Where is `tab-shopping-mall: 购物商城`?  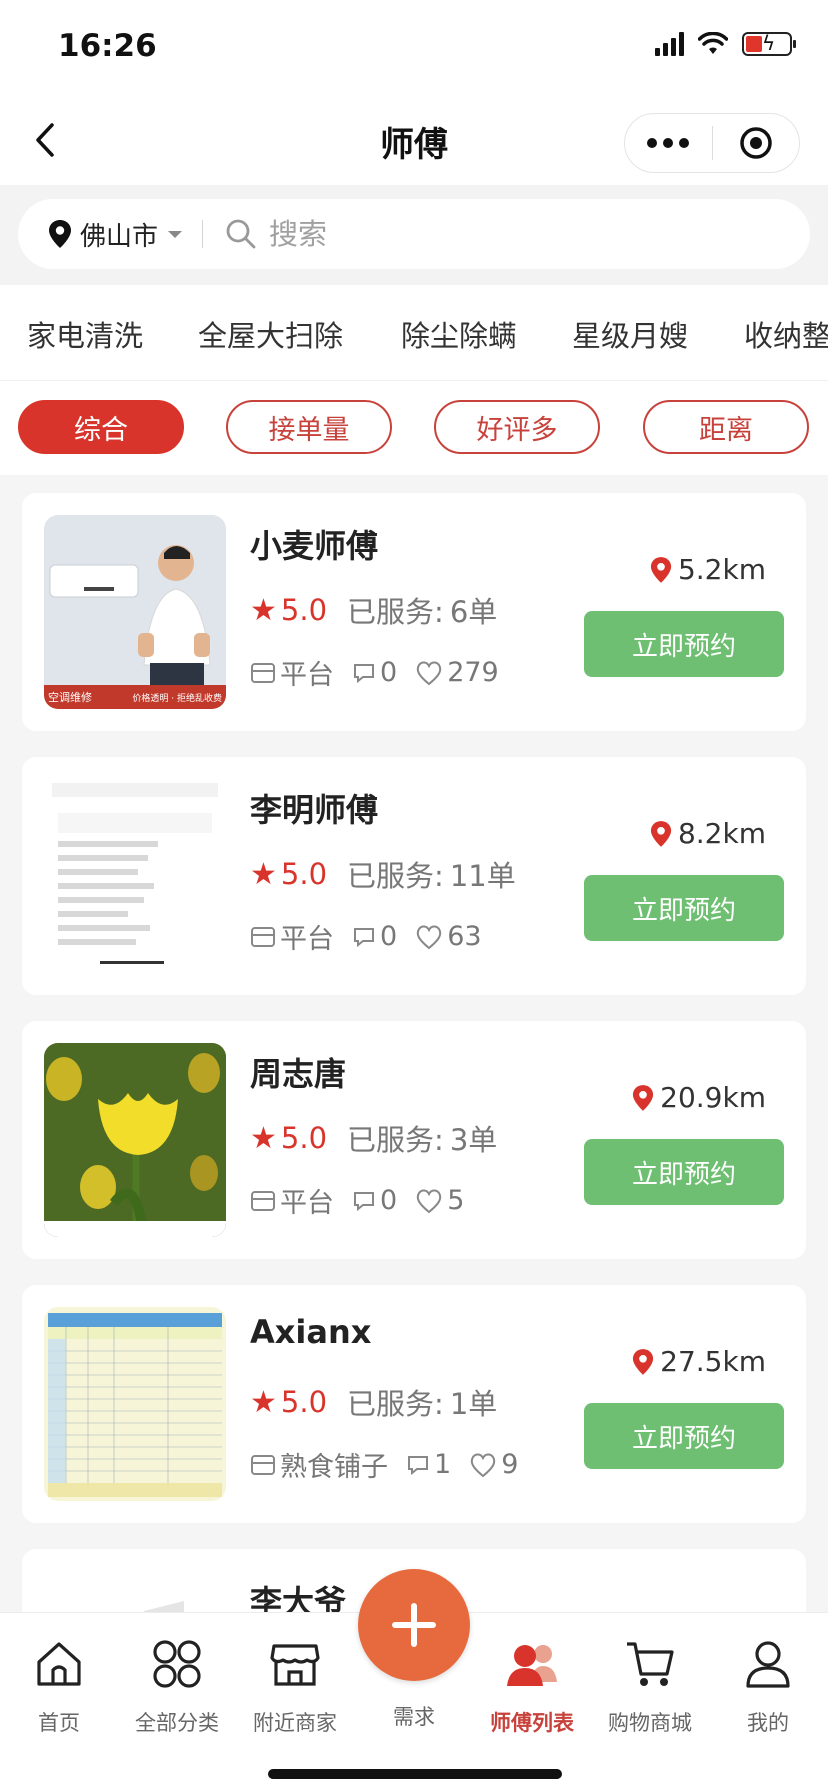
tab-shopping-mall: 购物商城 is located at coordinates (650, 1685).